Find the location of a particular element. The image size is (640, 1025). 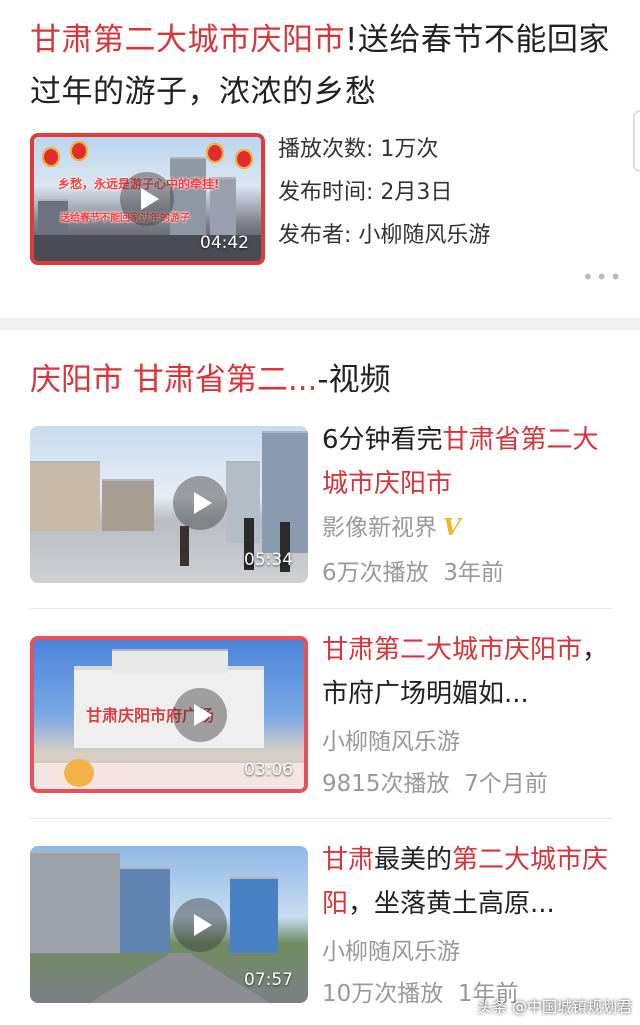

video-thumbnail: 07:57 is located at coordinates (169, 924).